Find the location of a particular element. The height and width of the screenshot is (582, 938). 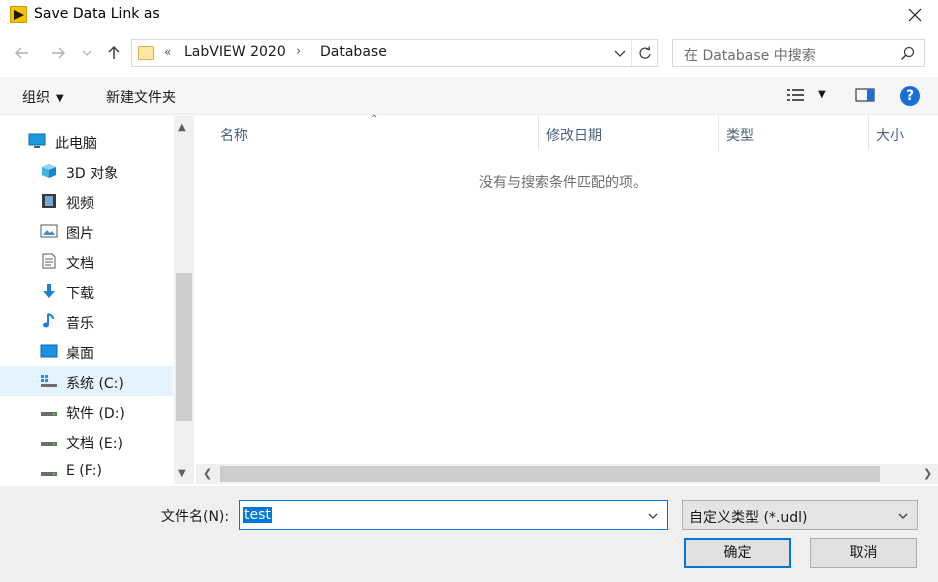

system-drive-icon is located at coordinates (49, 381).